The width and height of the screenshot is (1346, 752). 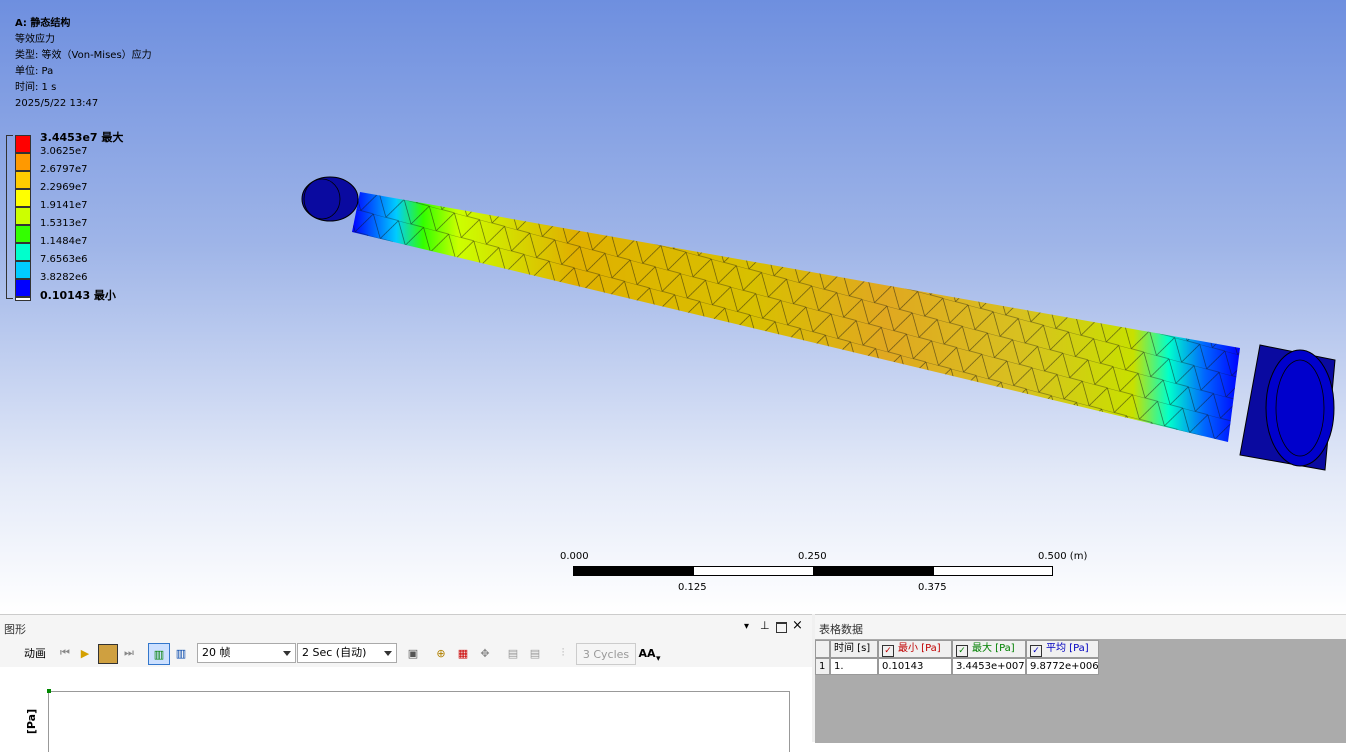 What do you see at coordinates (108, 654) in the screenshot?
I see `stop-icon` at bounding box center [108, 654].